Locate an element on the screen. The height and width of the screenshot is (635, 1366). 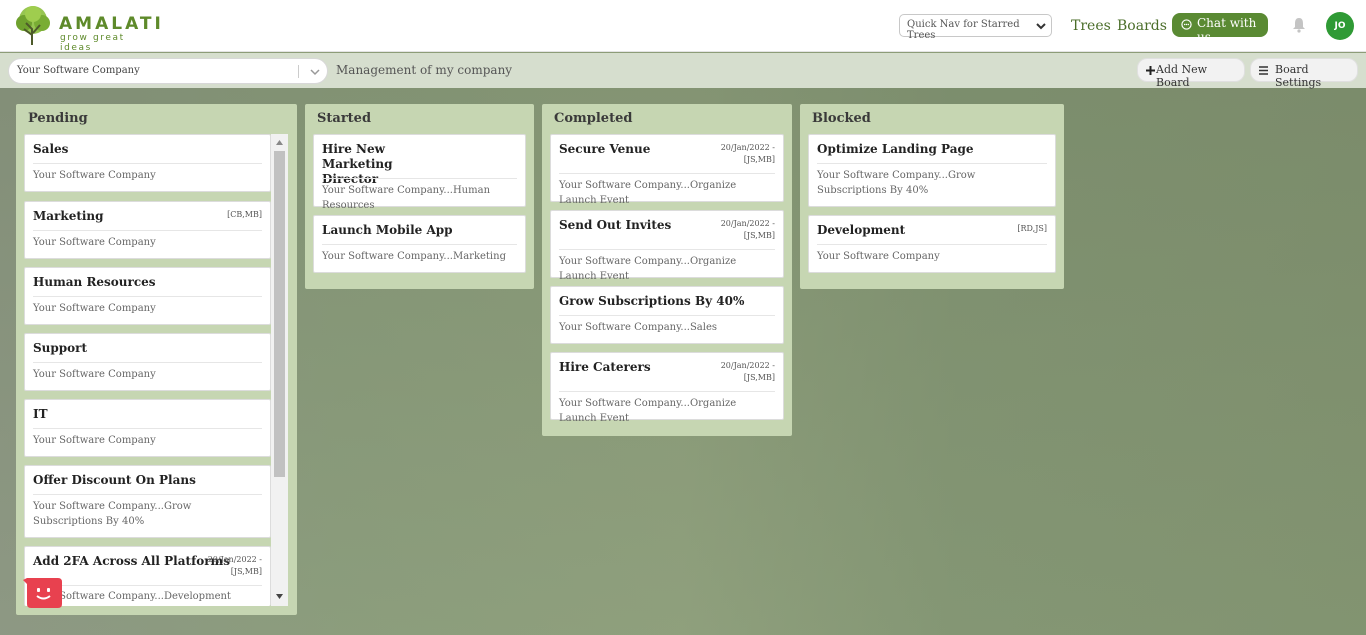
logo-tagline: grow great ideas is located at coordinates (92, 43).